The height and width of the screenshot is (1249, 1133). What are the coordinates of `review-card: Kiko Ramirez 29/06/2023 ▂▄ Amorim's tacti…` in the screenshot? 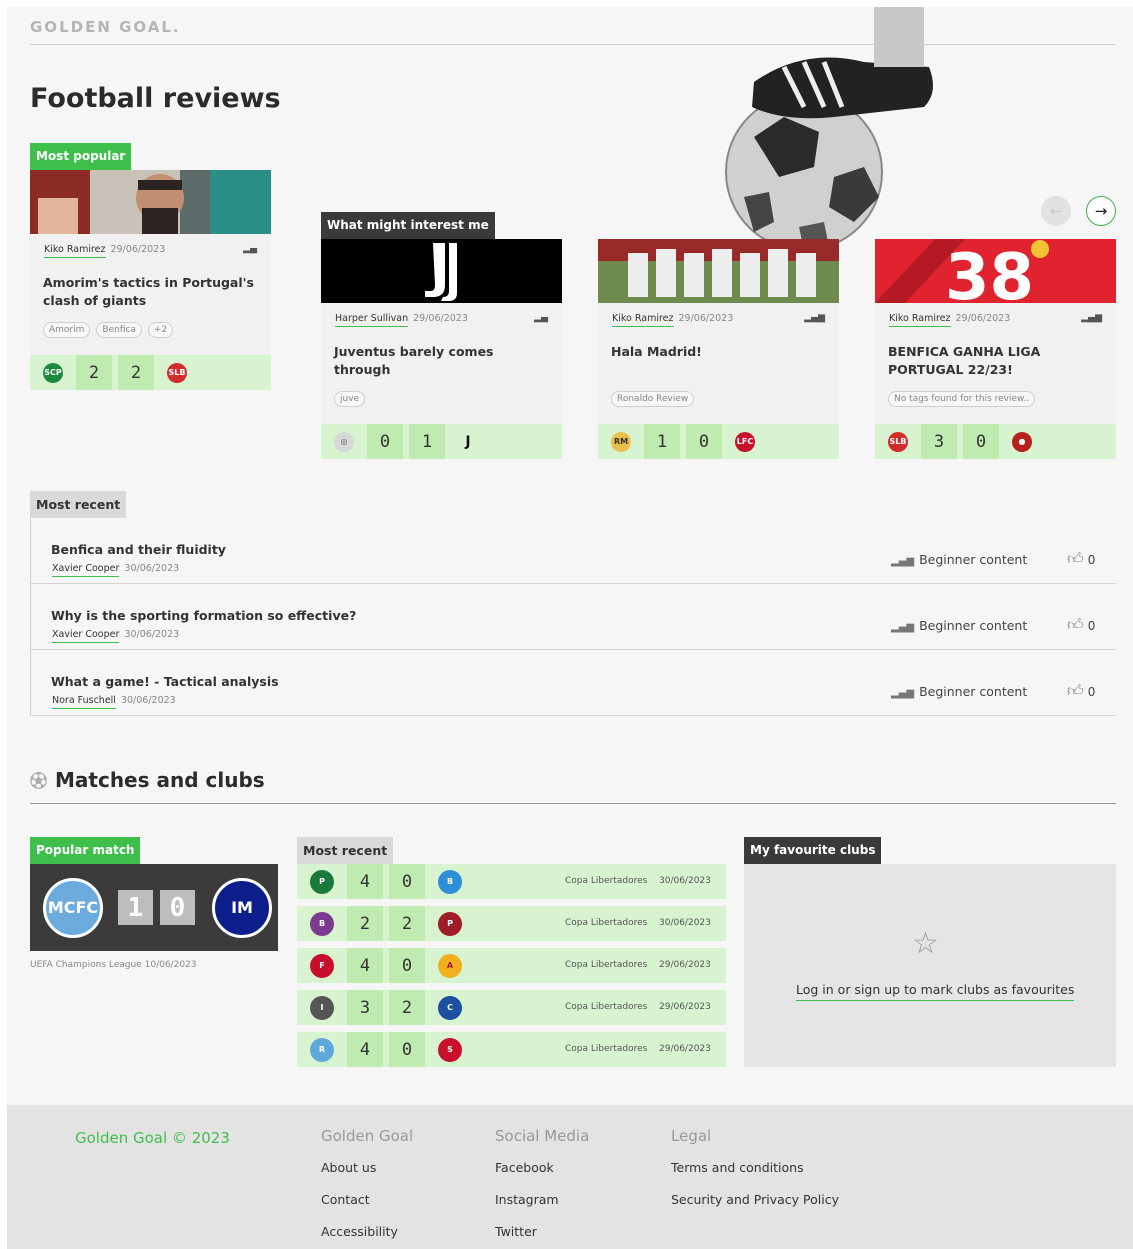 It's located at (150, 280).